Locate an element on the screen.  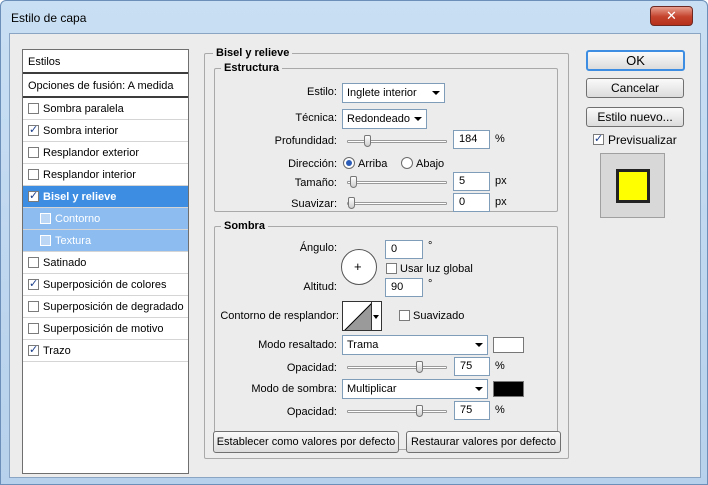
angle-dial is located at coordinates (359, 267).